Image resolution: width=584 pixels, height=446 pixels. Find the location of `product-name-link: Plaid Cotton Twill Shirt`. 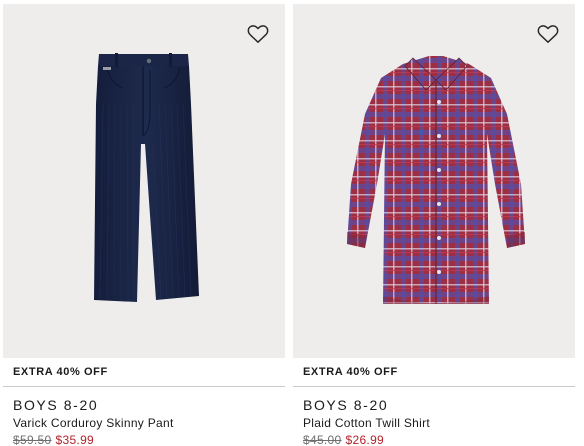

product-name-link: Plaid Cotton Twill Shirt is located at coordinates (366, 423).